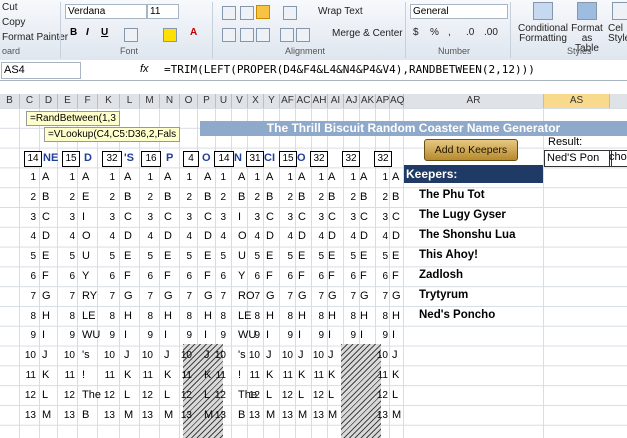 This screenshot has width=627, height=438. What do you see at coordinates (470, 32) in the screenshot?
I see `increase-decimal-icon: .0` at bounding box center [470, 32].